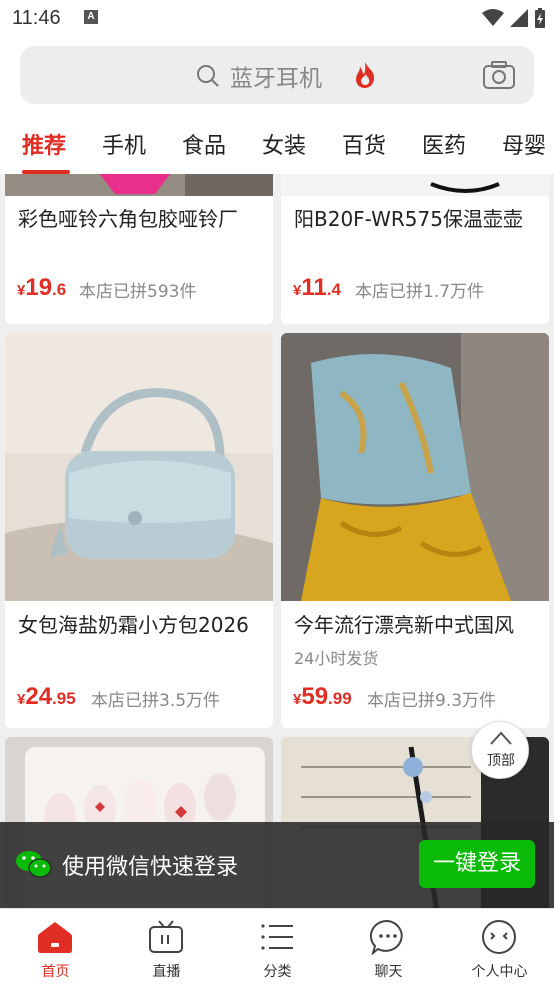 This screenshot has width=554, height=984. I want to click on notification-icon: A, so click(91, 17).